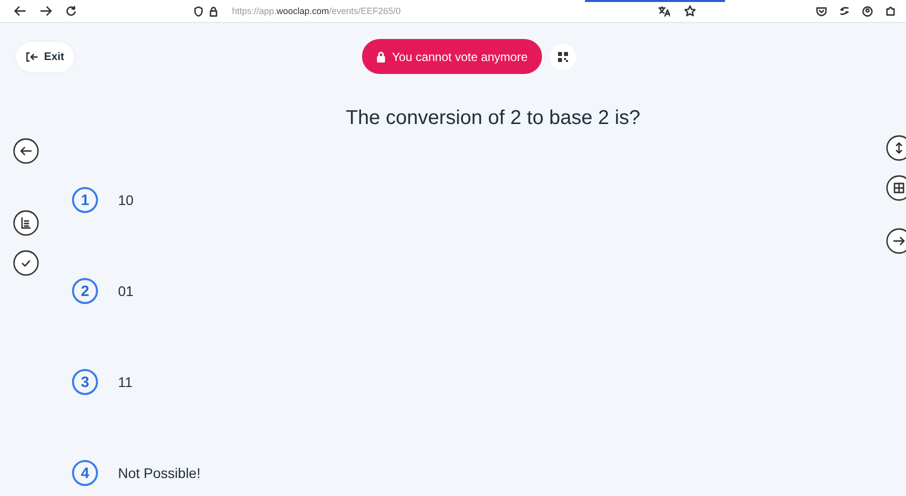  What do you see at coordinates (159, 473) in the screenshot?
I see `option-text: Not Possible!` at bounding box center [159, 473].